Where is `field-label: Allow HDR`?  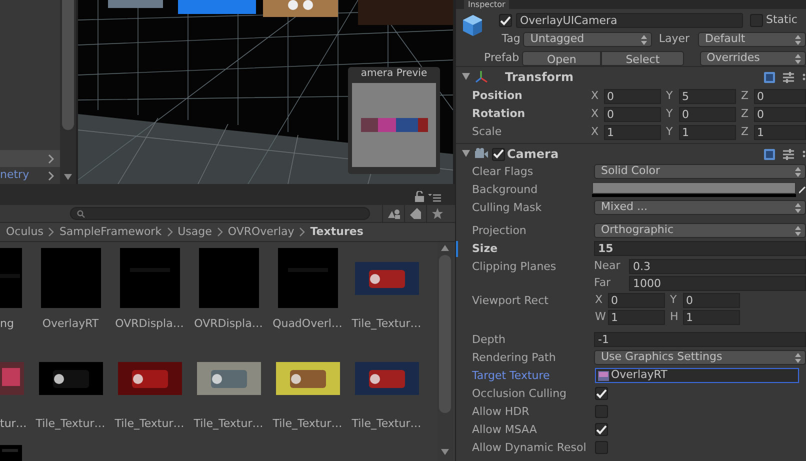 field-label: Allow HDR is located at coordinates (500, 412).